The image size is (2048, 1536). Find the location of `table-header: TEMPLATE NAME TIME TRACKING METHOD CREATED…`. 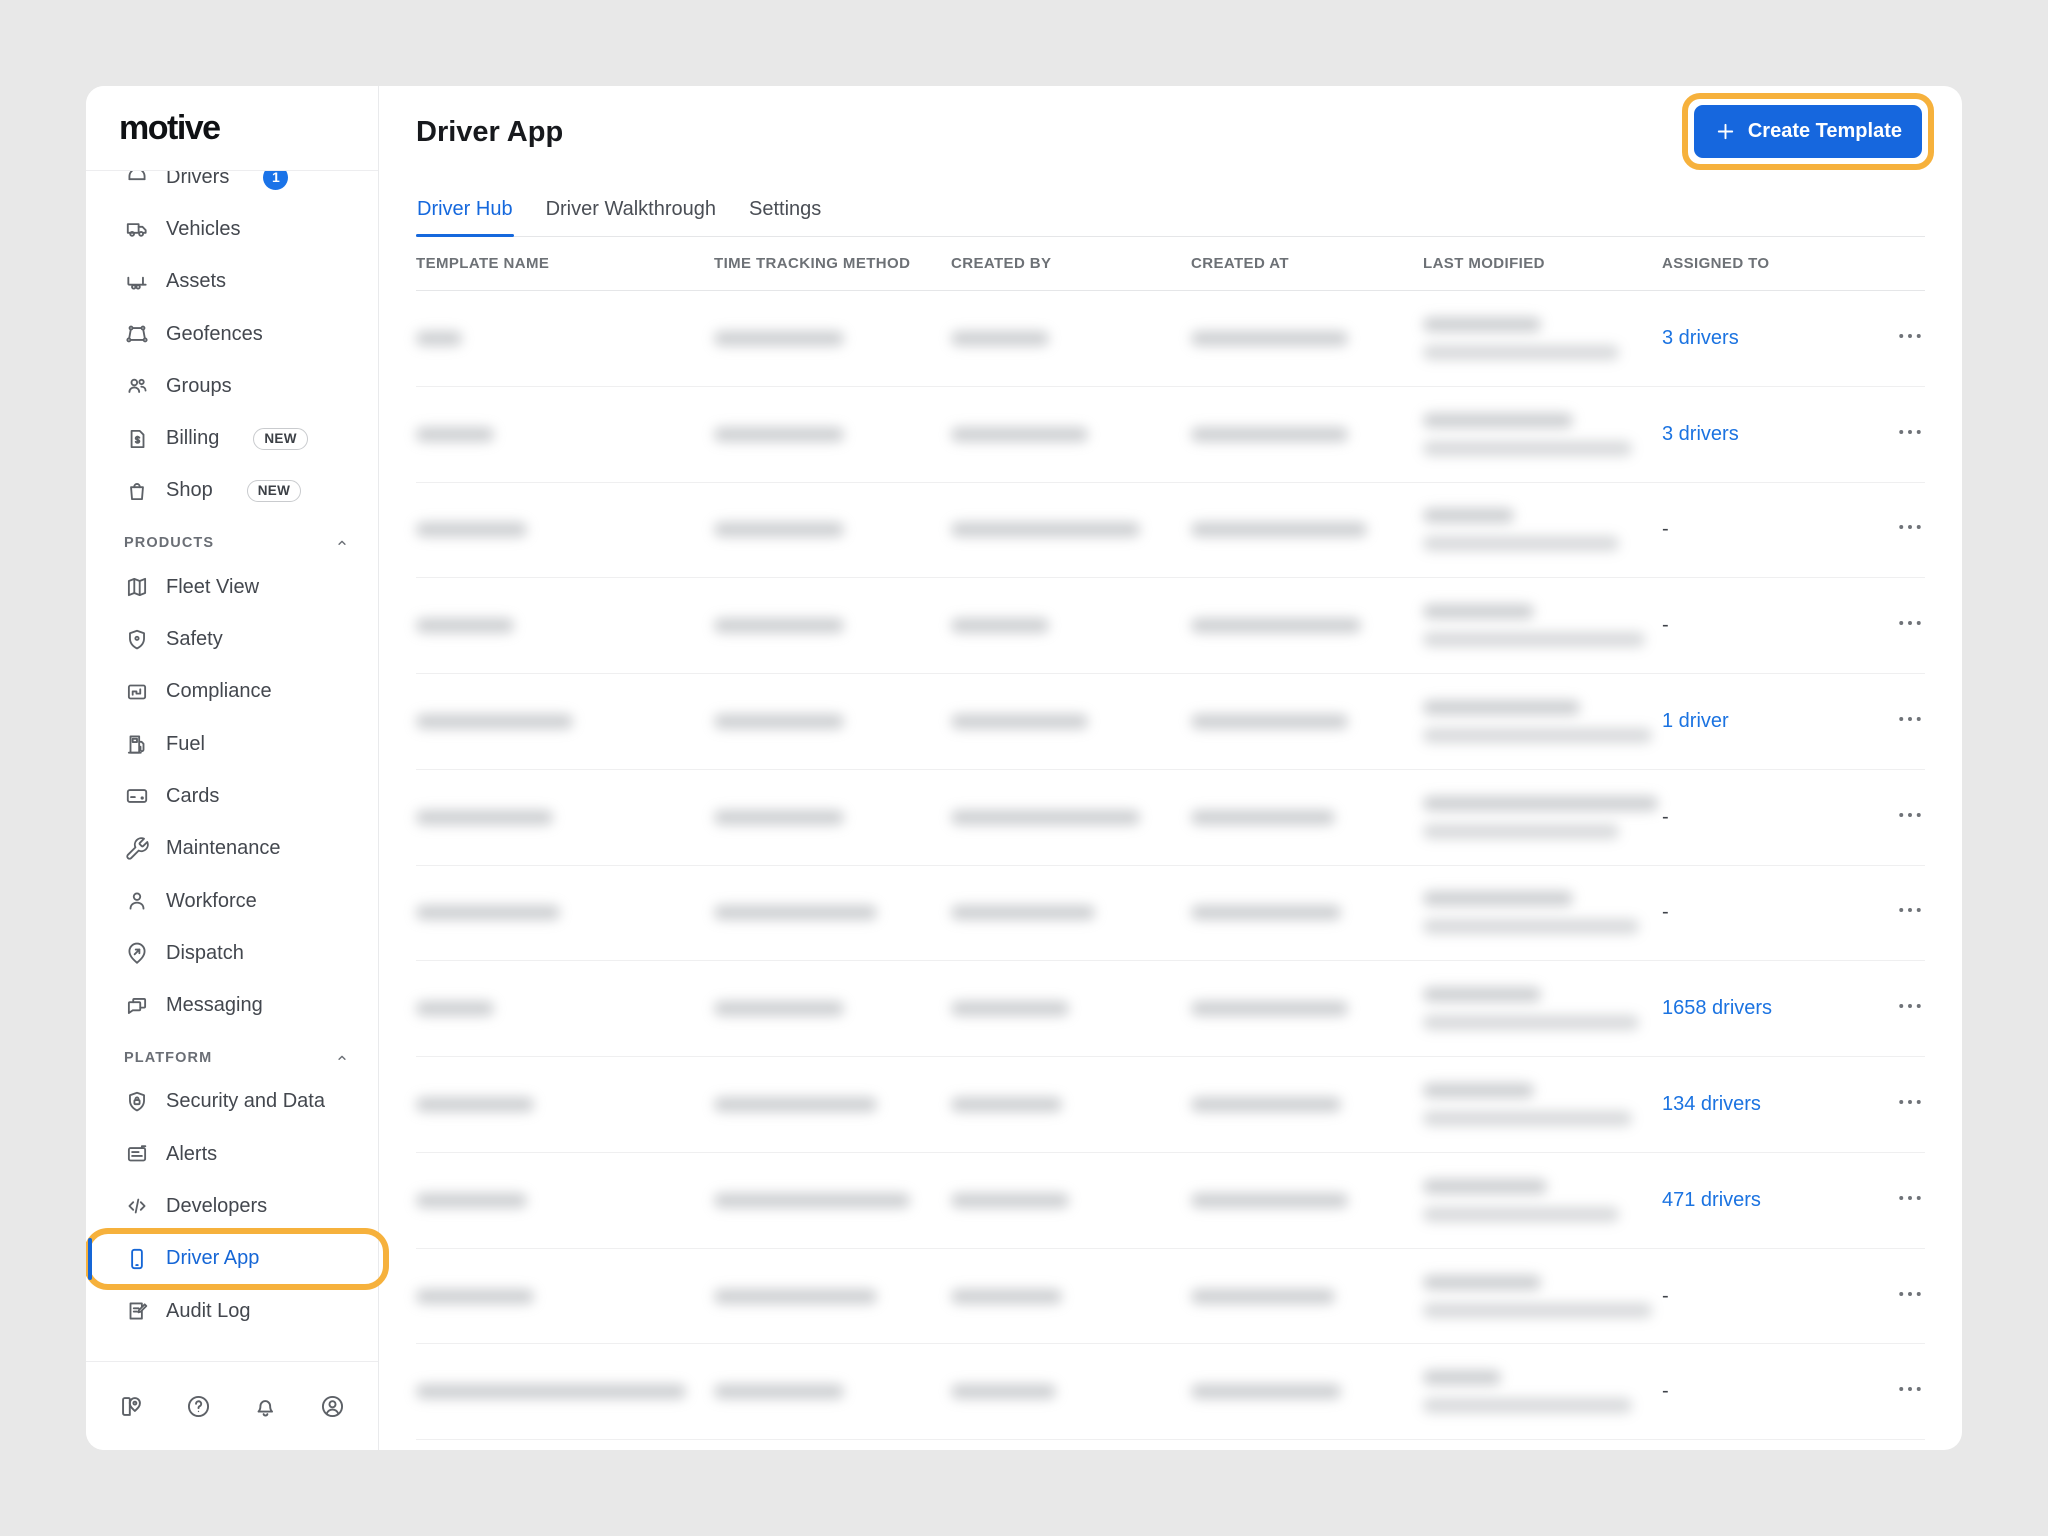

table-header: TEMPLATE NAME TIME TRACKING METHOD CREATED… is located at coordinates (1170, 264).